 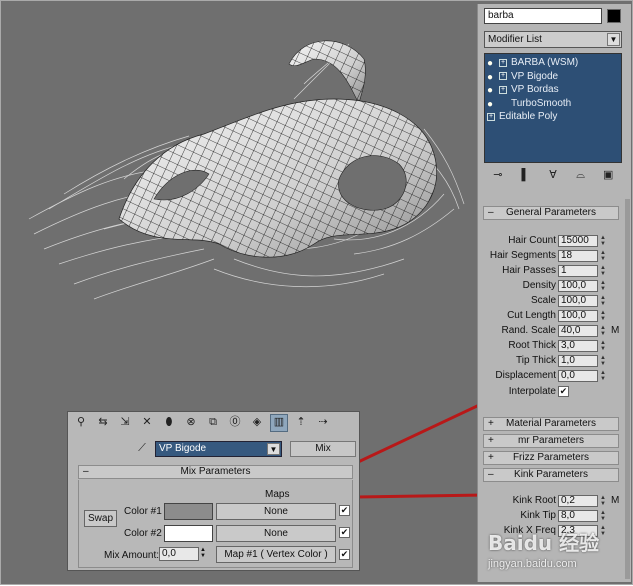 What do you see at coordinates (169, 423) in the screenshot?
I see `copy-material-icon: ⬮` at bounding box center [169, 423].